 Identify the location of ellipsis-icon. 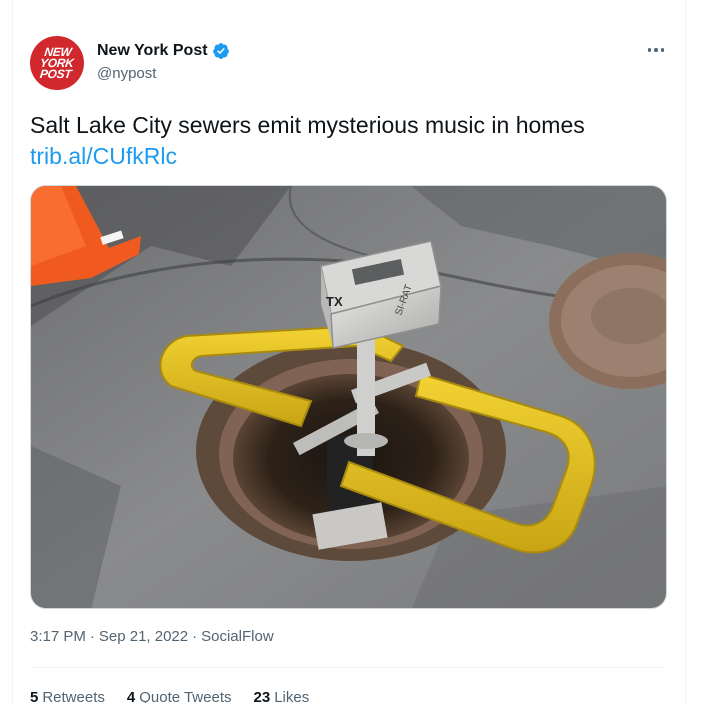
(649, 50).